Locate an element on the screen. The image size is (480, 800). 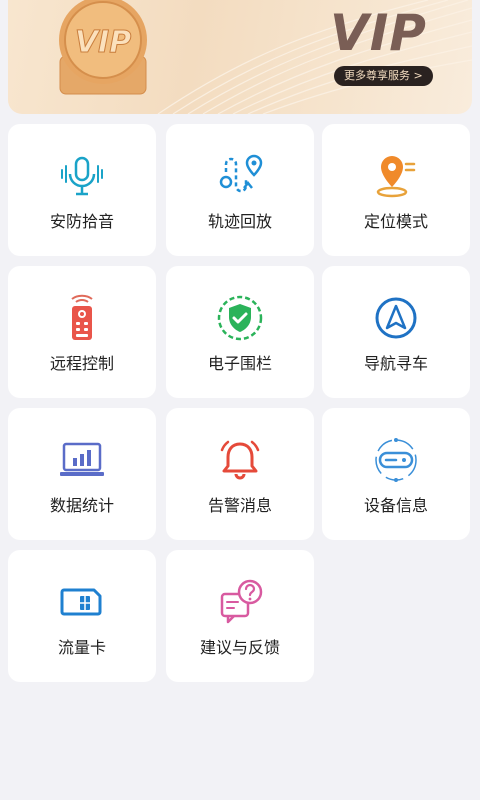
route-icon is located at coordinates (241, 173).